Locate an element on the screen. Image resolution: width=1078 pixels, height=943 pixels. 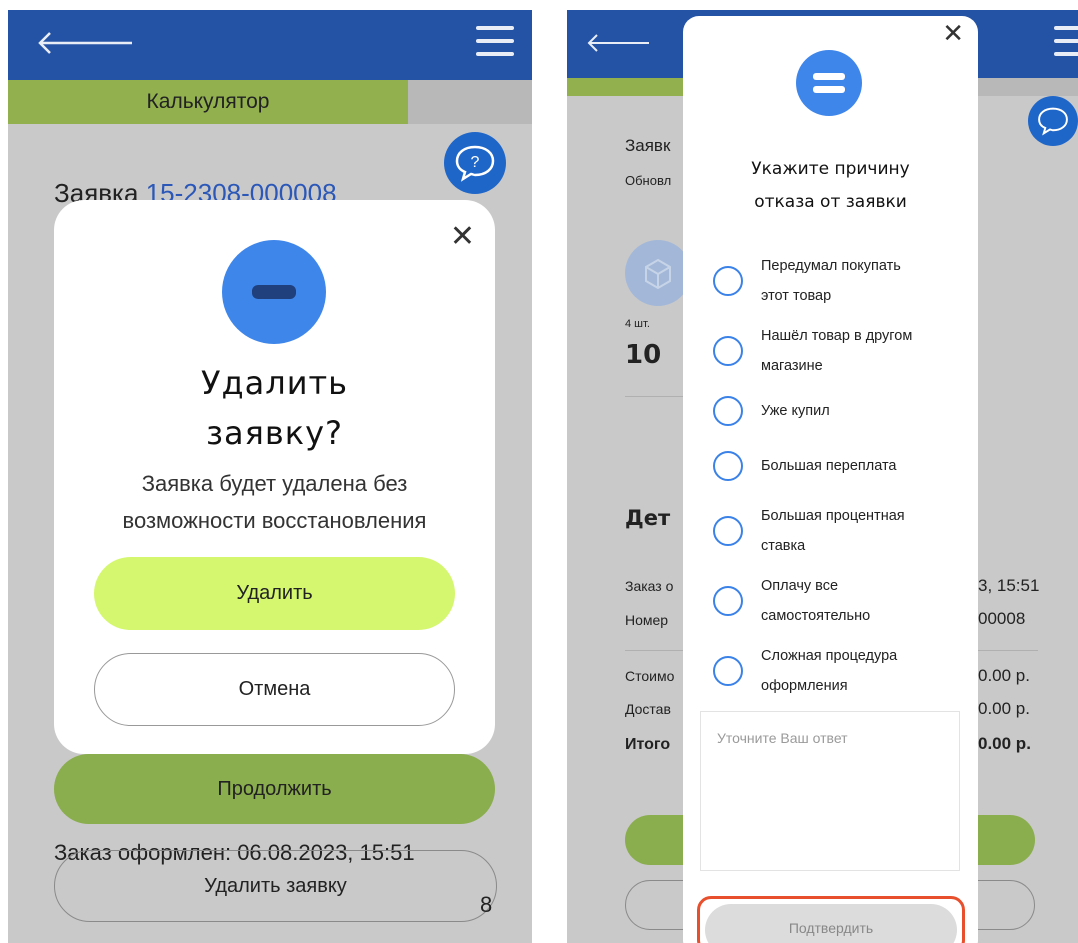
details-heading-fragment: Дет is located at coordinates (648, 518).